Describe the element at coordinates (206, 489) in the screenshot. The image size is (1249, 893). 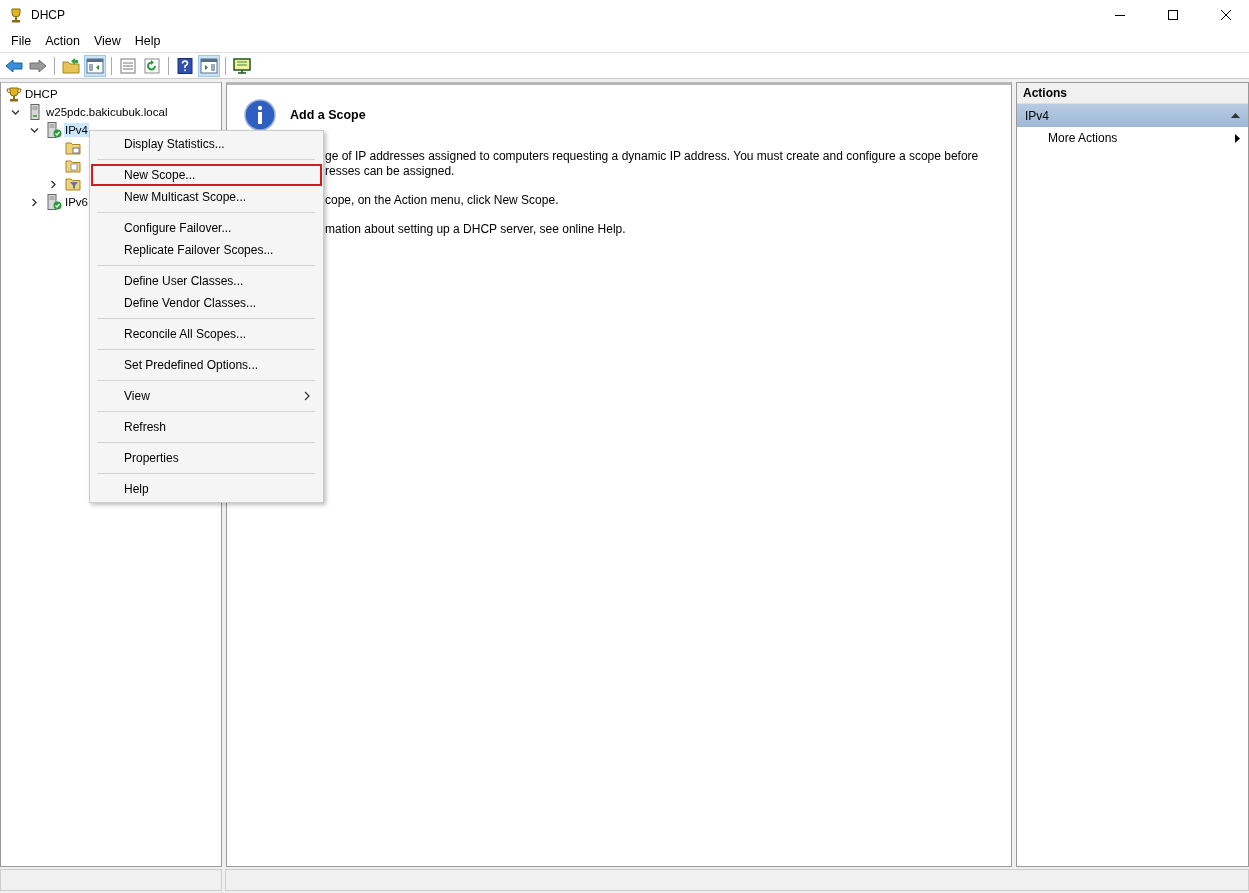
I see `context-menu-item: Help` at that location.